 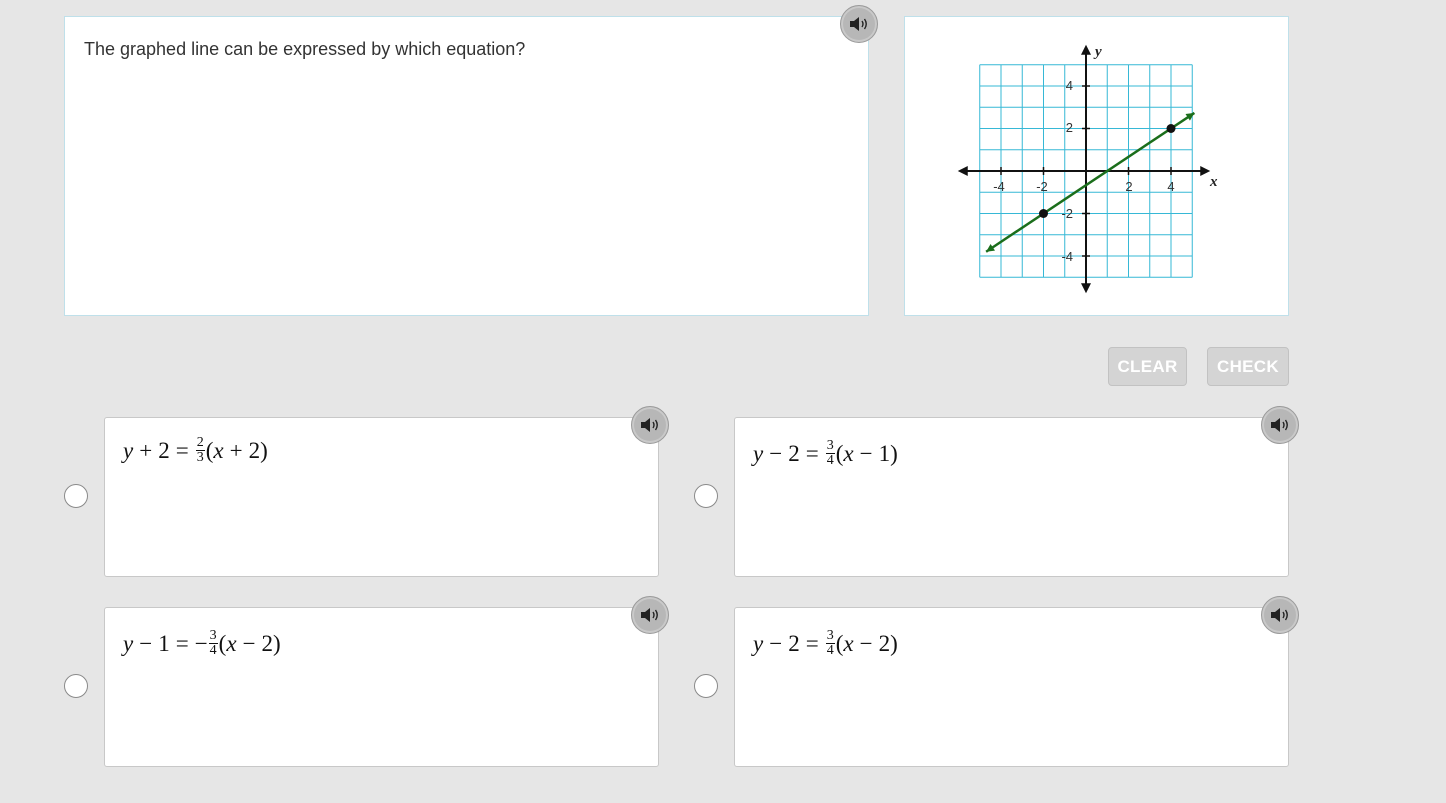 I want to click on choice-b-equation: y −2 = 3 4(x −1), so click(x=825, y=453).